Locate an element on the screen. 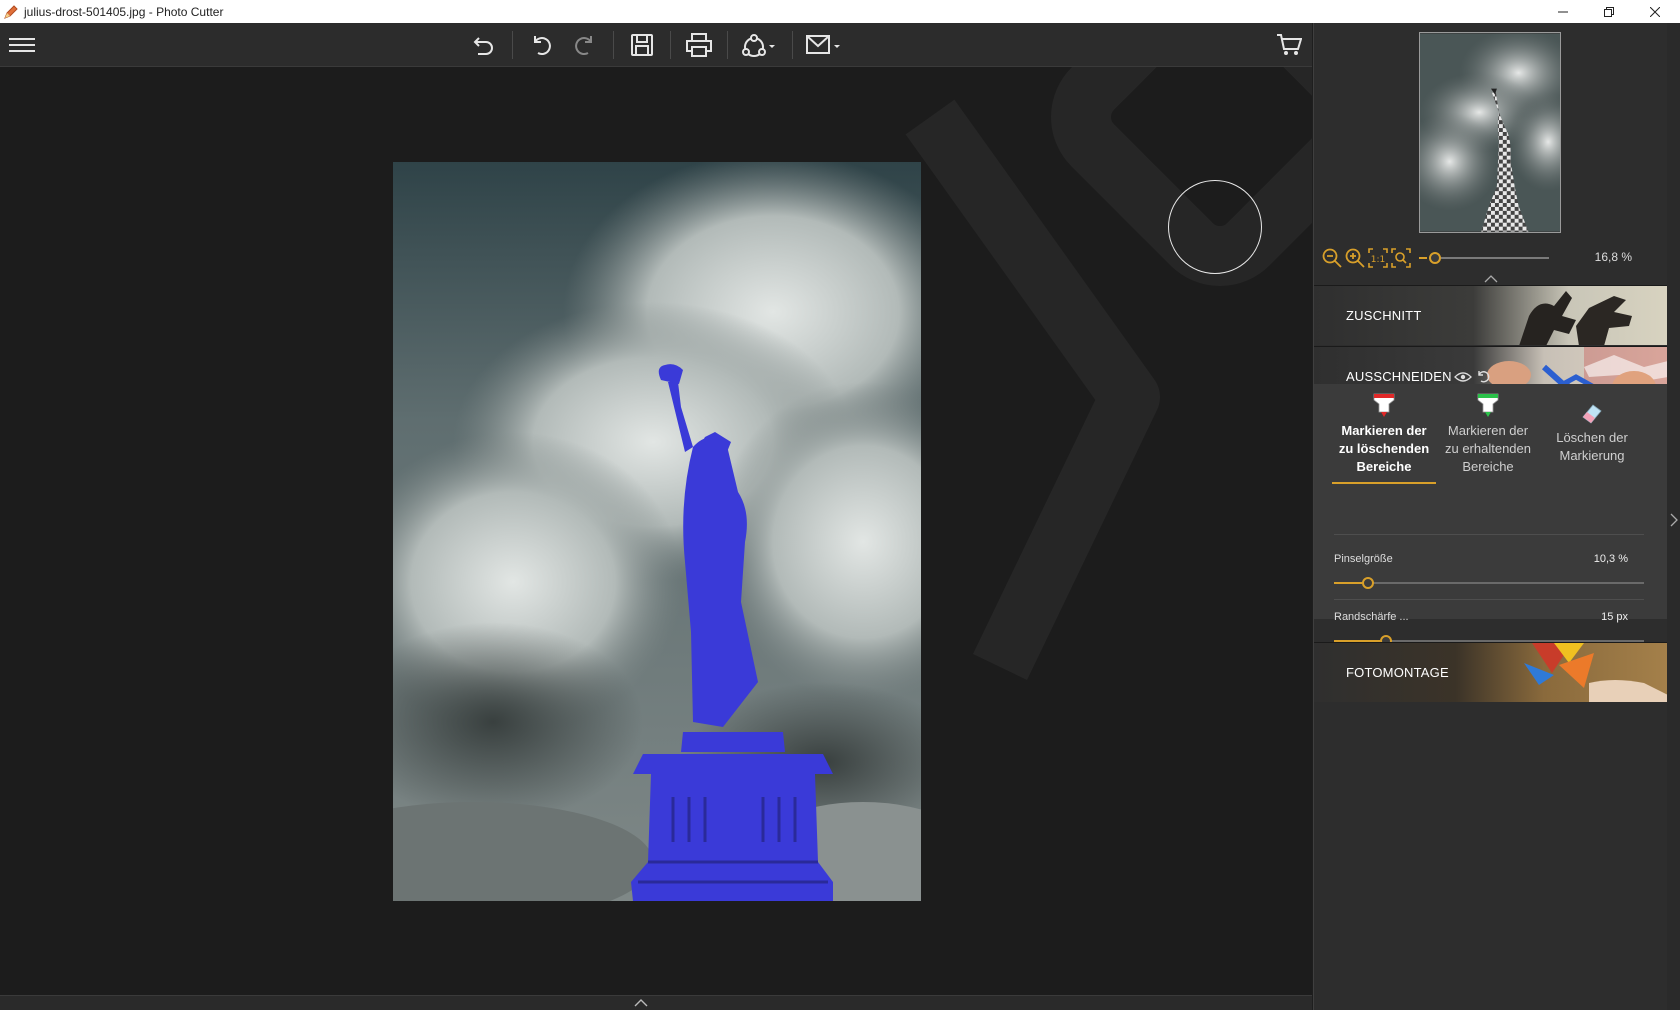  tool-mark-keep-line3: Bereiche is located at coordinates (1488, 466).